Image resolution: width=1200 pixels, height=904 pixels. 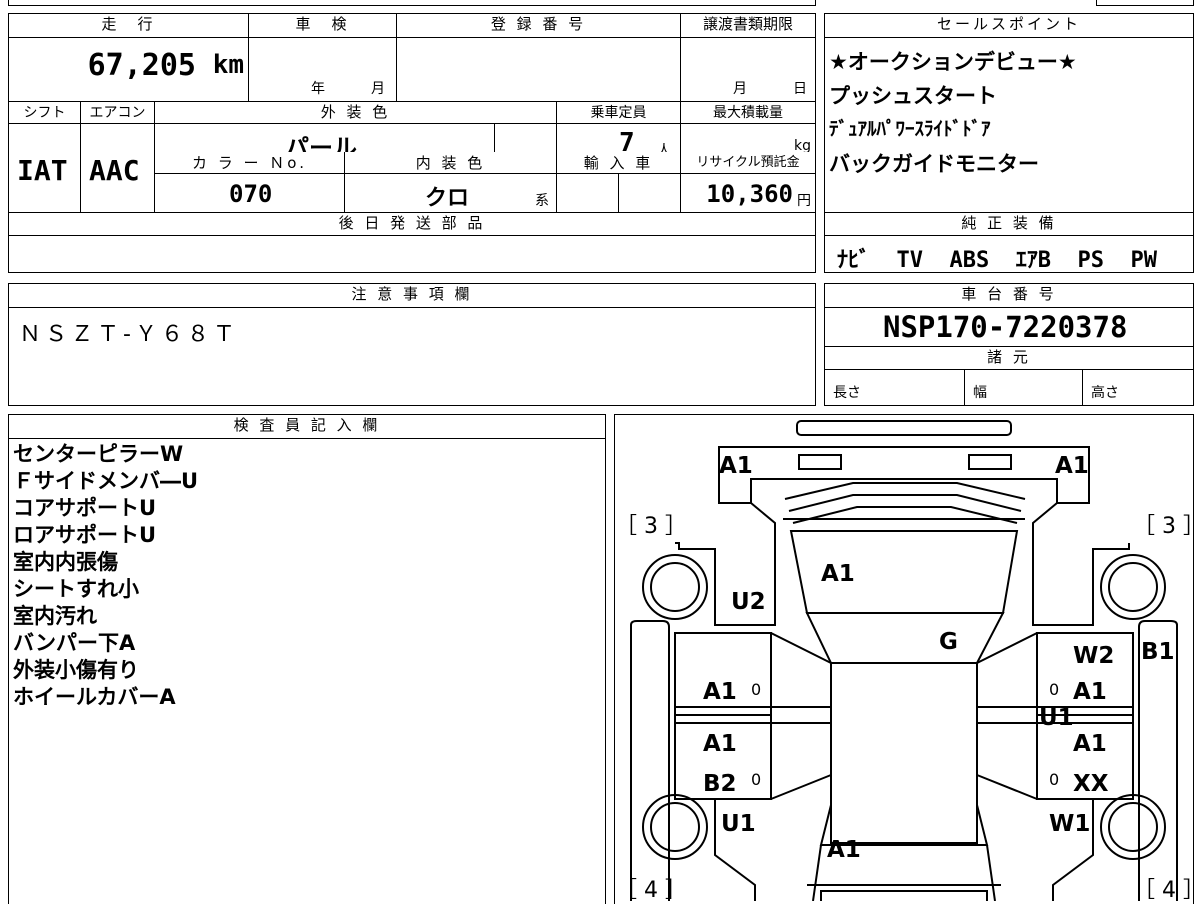 What do you see at coordinates (447, 198) in the screenshot?
I see `interior-value: クロ` at bounding box center [447, 198].